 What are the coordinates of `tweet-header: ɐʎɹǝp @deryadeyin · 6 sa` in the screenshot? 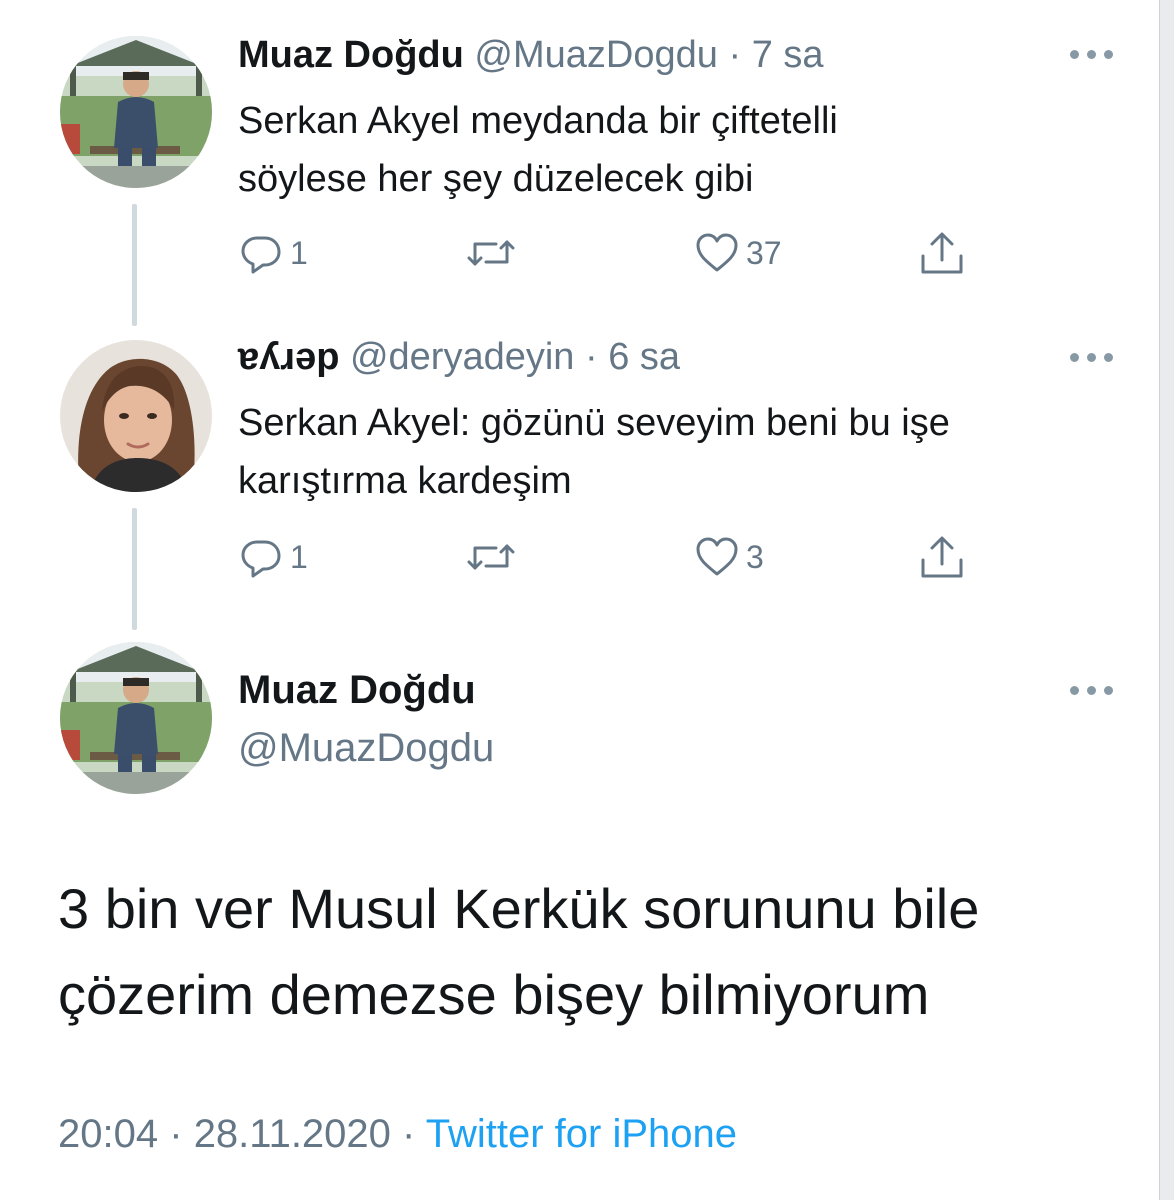 It's located at (459, 357).